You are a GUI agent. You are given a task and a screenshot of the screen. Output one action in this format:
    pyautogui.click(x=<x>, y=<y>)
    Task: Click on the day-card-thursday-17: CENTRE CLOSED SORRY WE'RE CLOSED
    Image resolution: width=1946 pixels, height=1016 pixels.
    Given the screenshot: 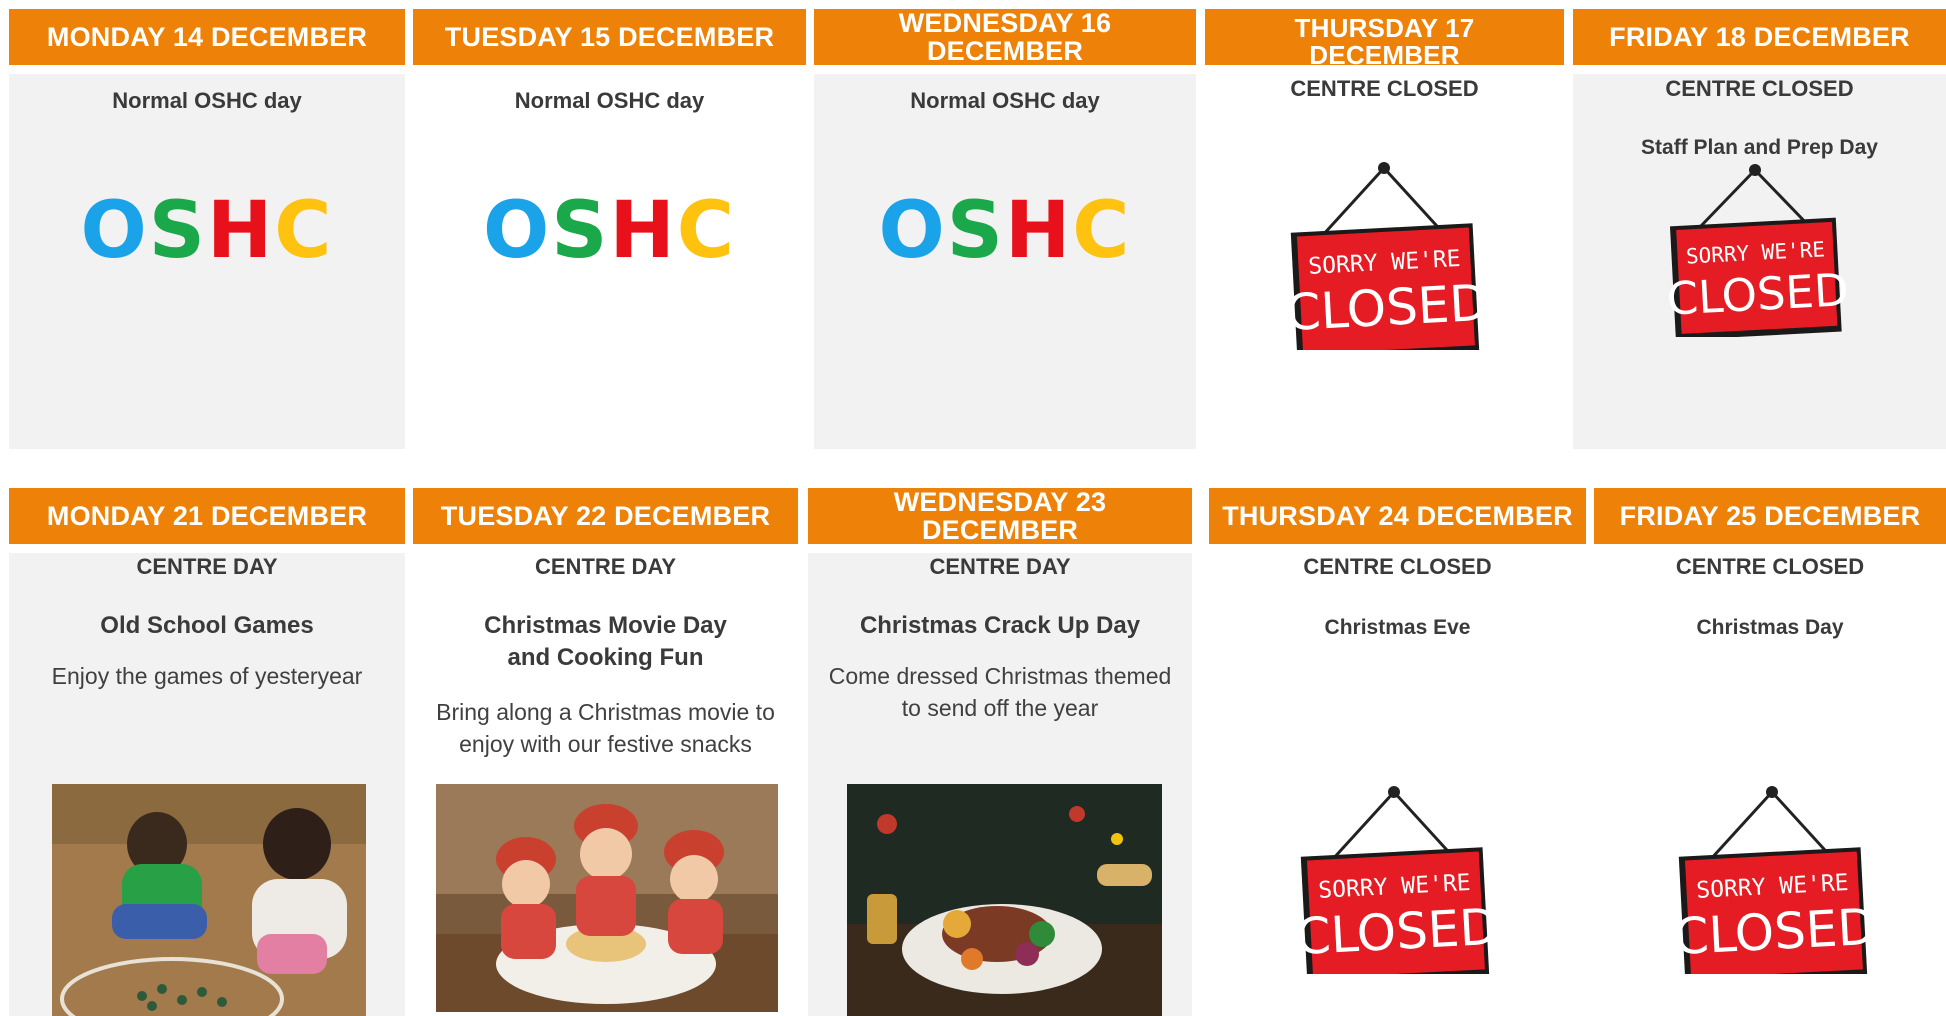 What is the action you would take?
    pyautogui.click(x=1384, y=261)
    